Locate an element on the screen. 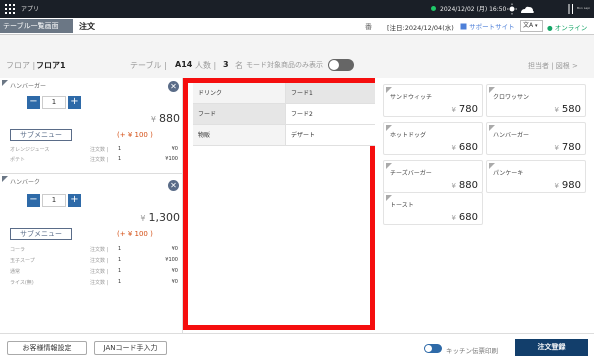 The width and height of the screenshot is (594, 357). kitchen-print-label: キッチン伝票印刷 is located at coordinates (472, 351).